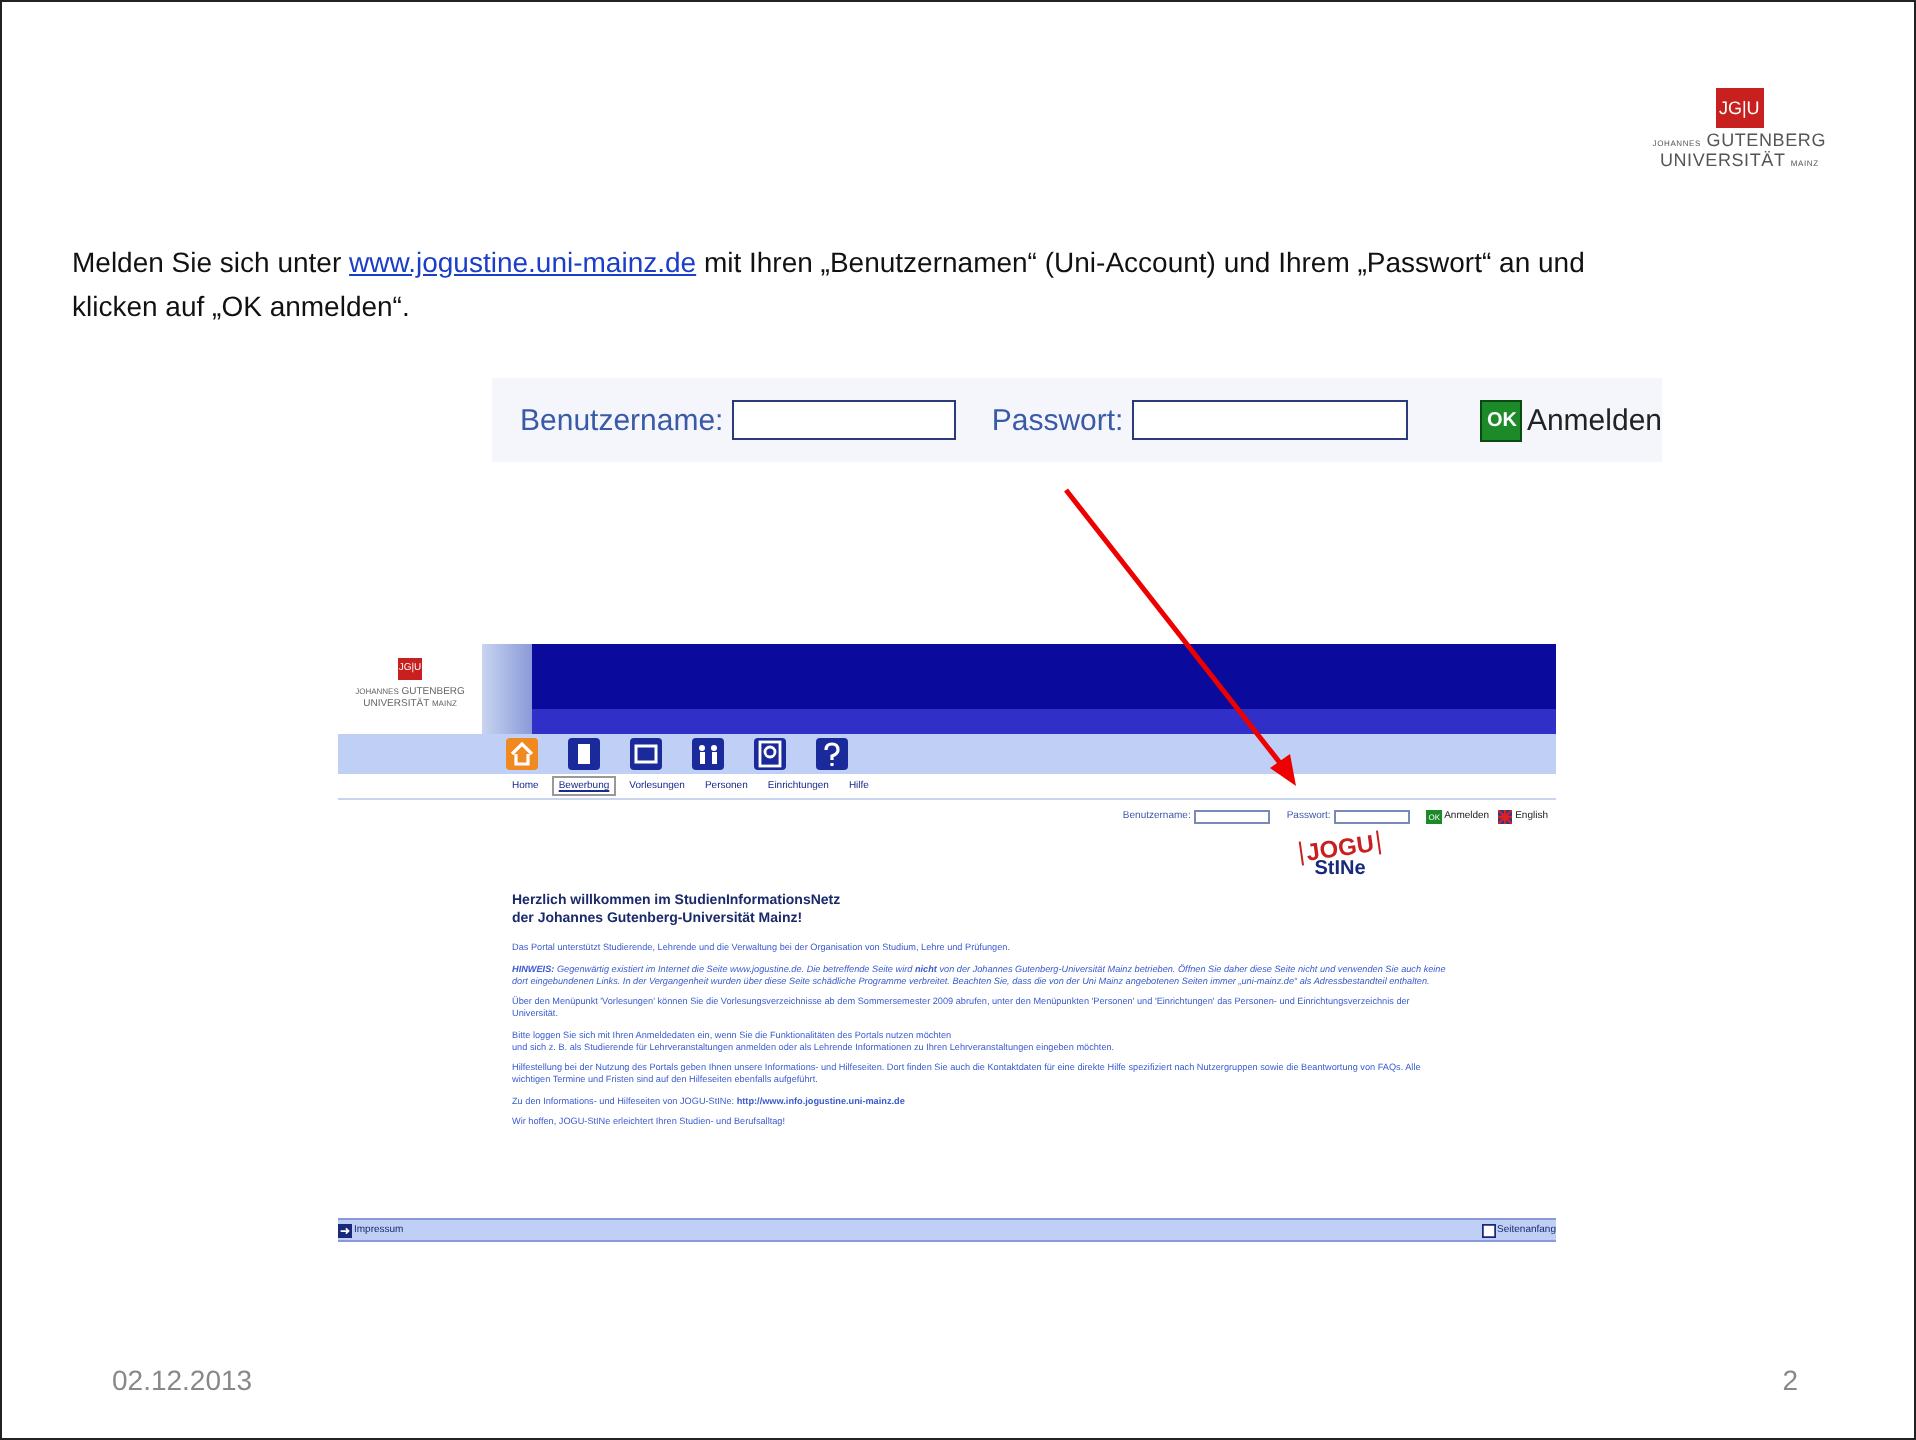 Image resolution: width=1916 pixels, height=1440 pixels. What do you see at coordinates (523, 262) in the screenshot?
I see `portal-link: www.jogustine.uni-mainz.de` at bounding box center [523, 262].